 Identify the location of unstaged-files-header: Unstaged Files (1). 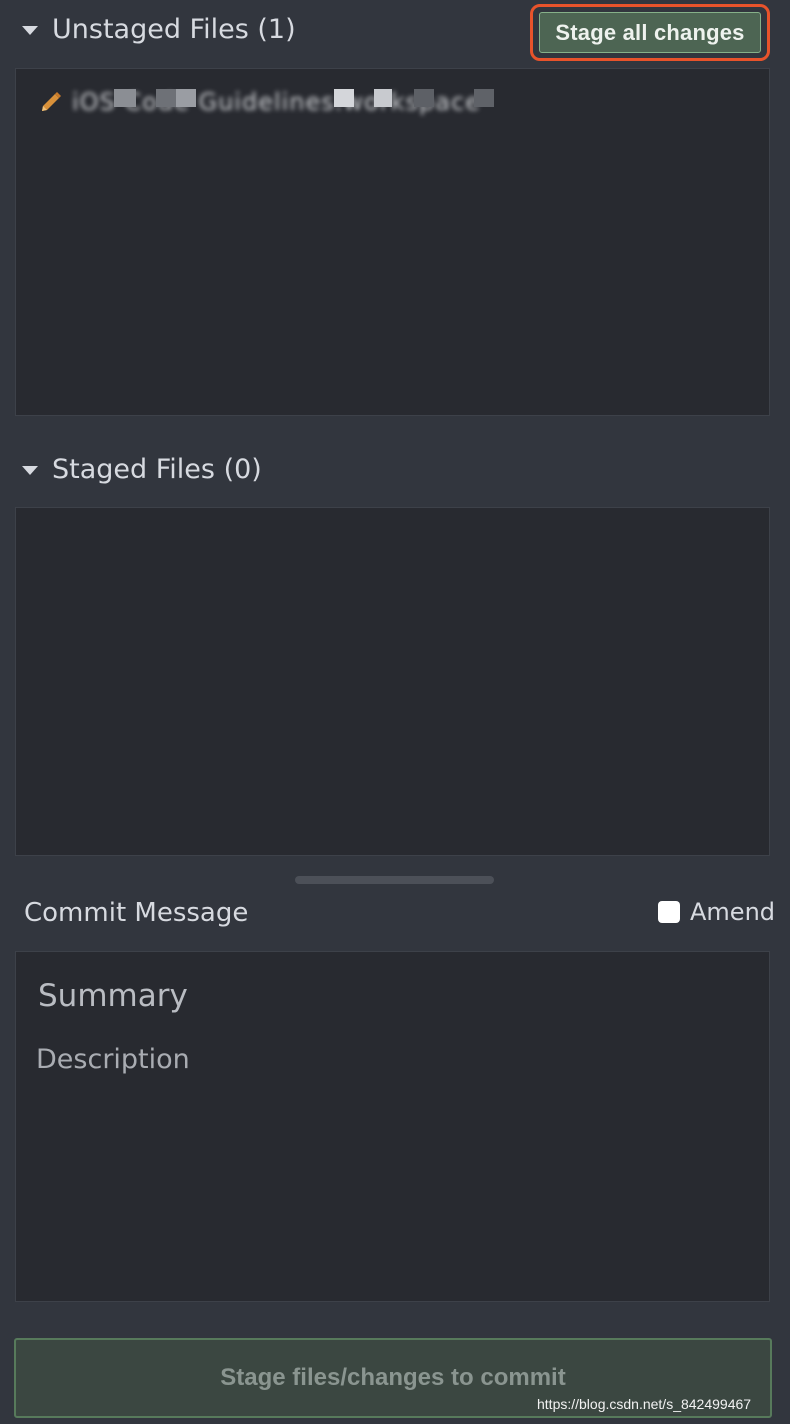
(159, 29).